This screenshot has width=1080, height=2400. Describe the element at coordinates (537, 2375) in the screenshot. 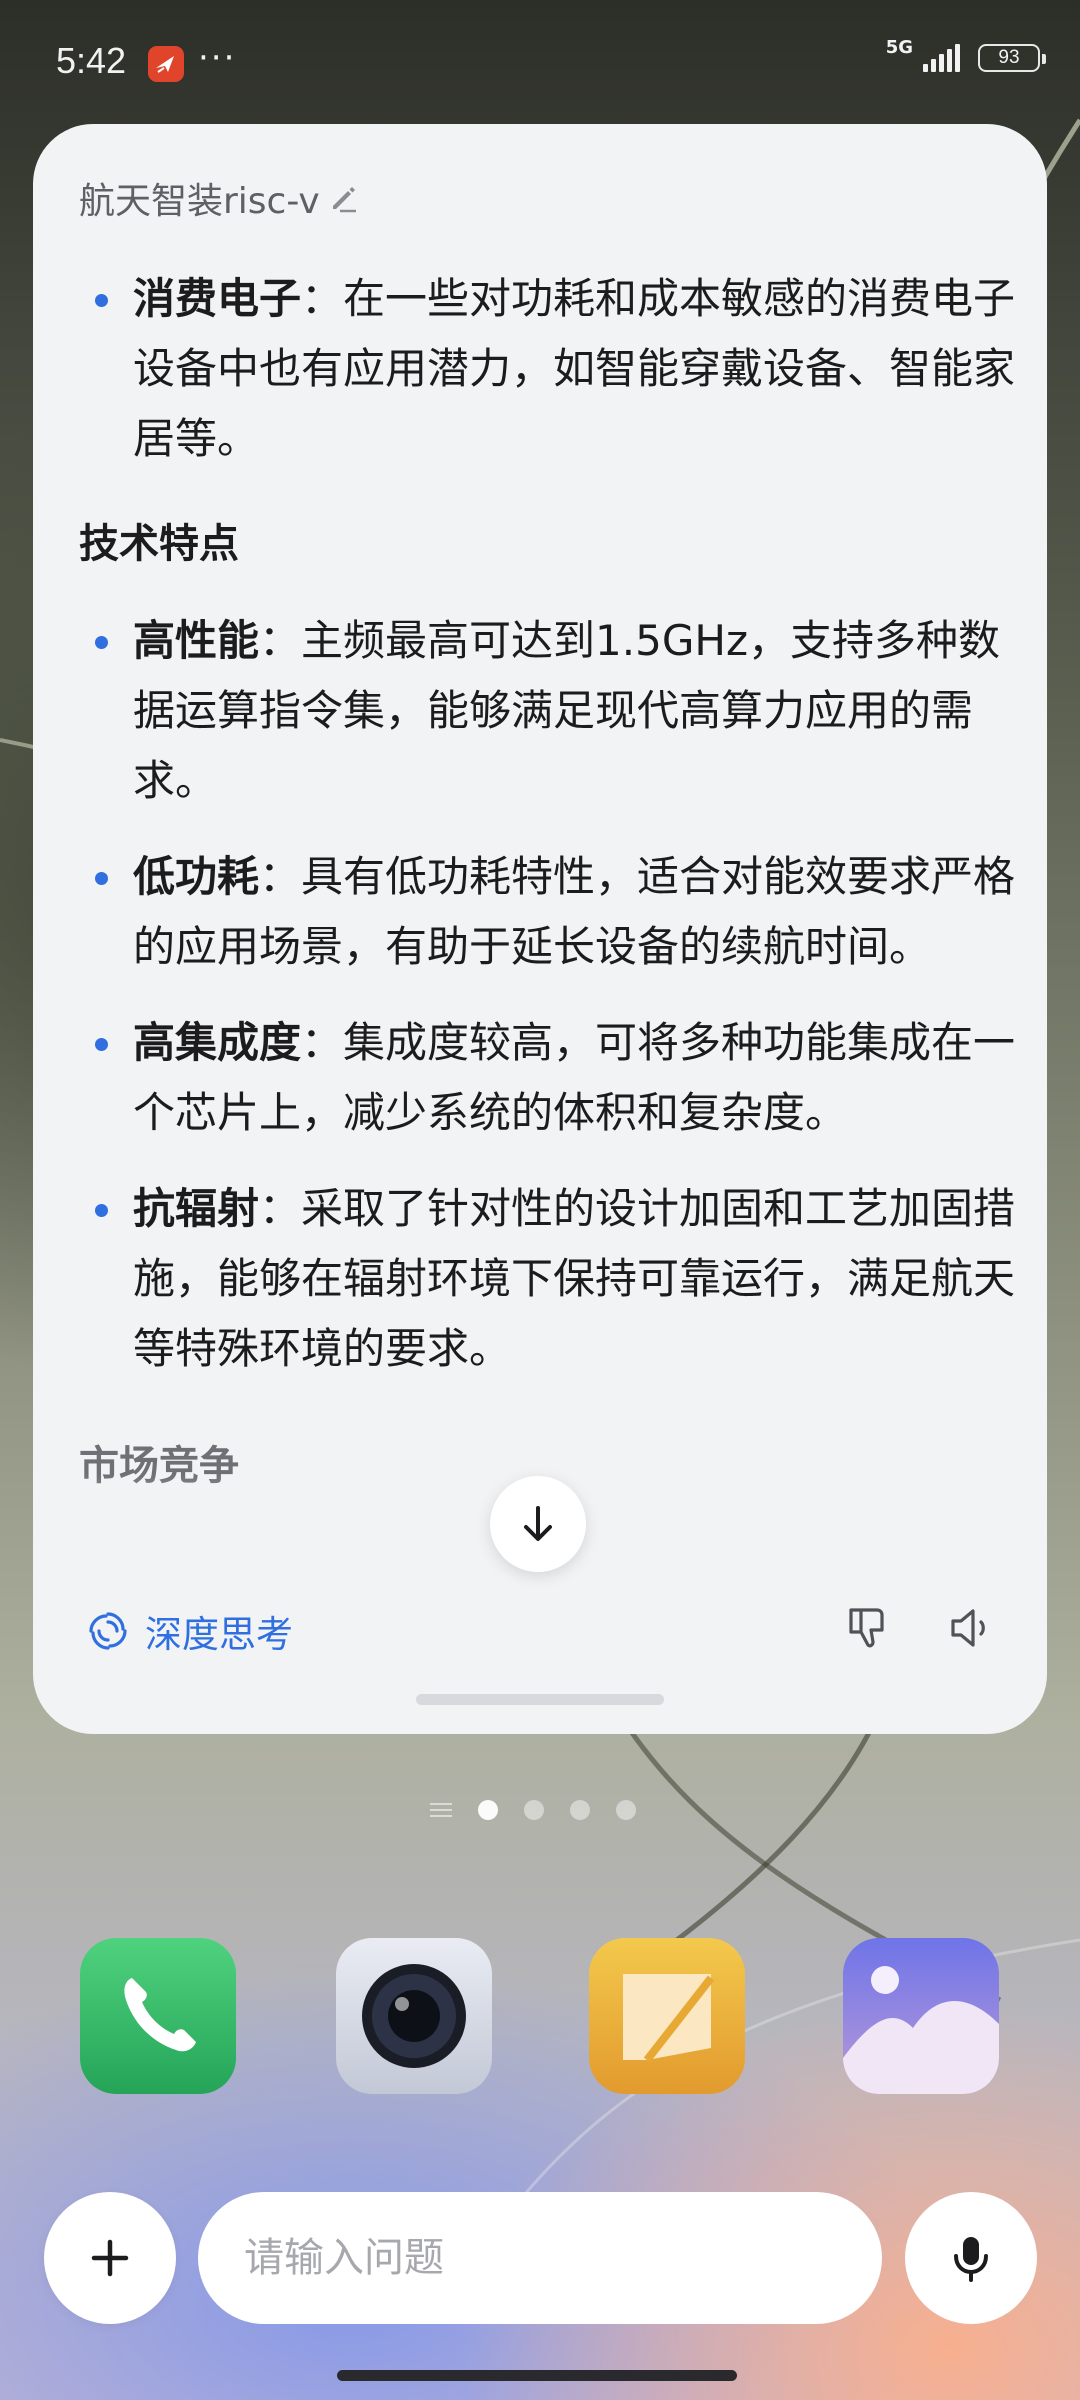

I see `system-home-indicator` at that location.